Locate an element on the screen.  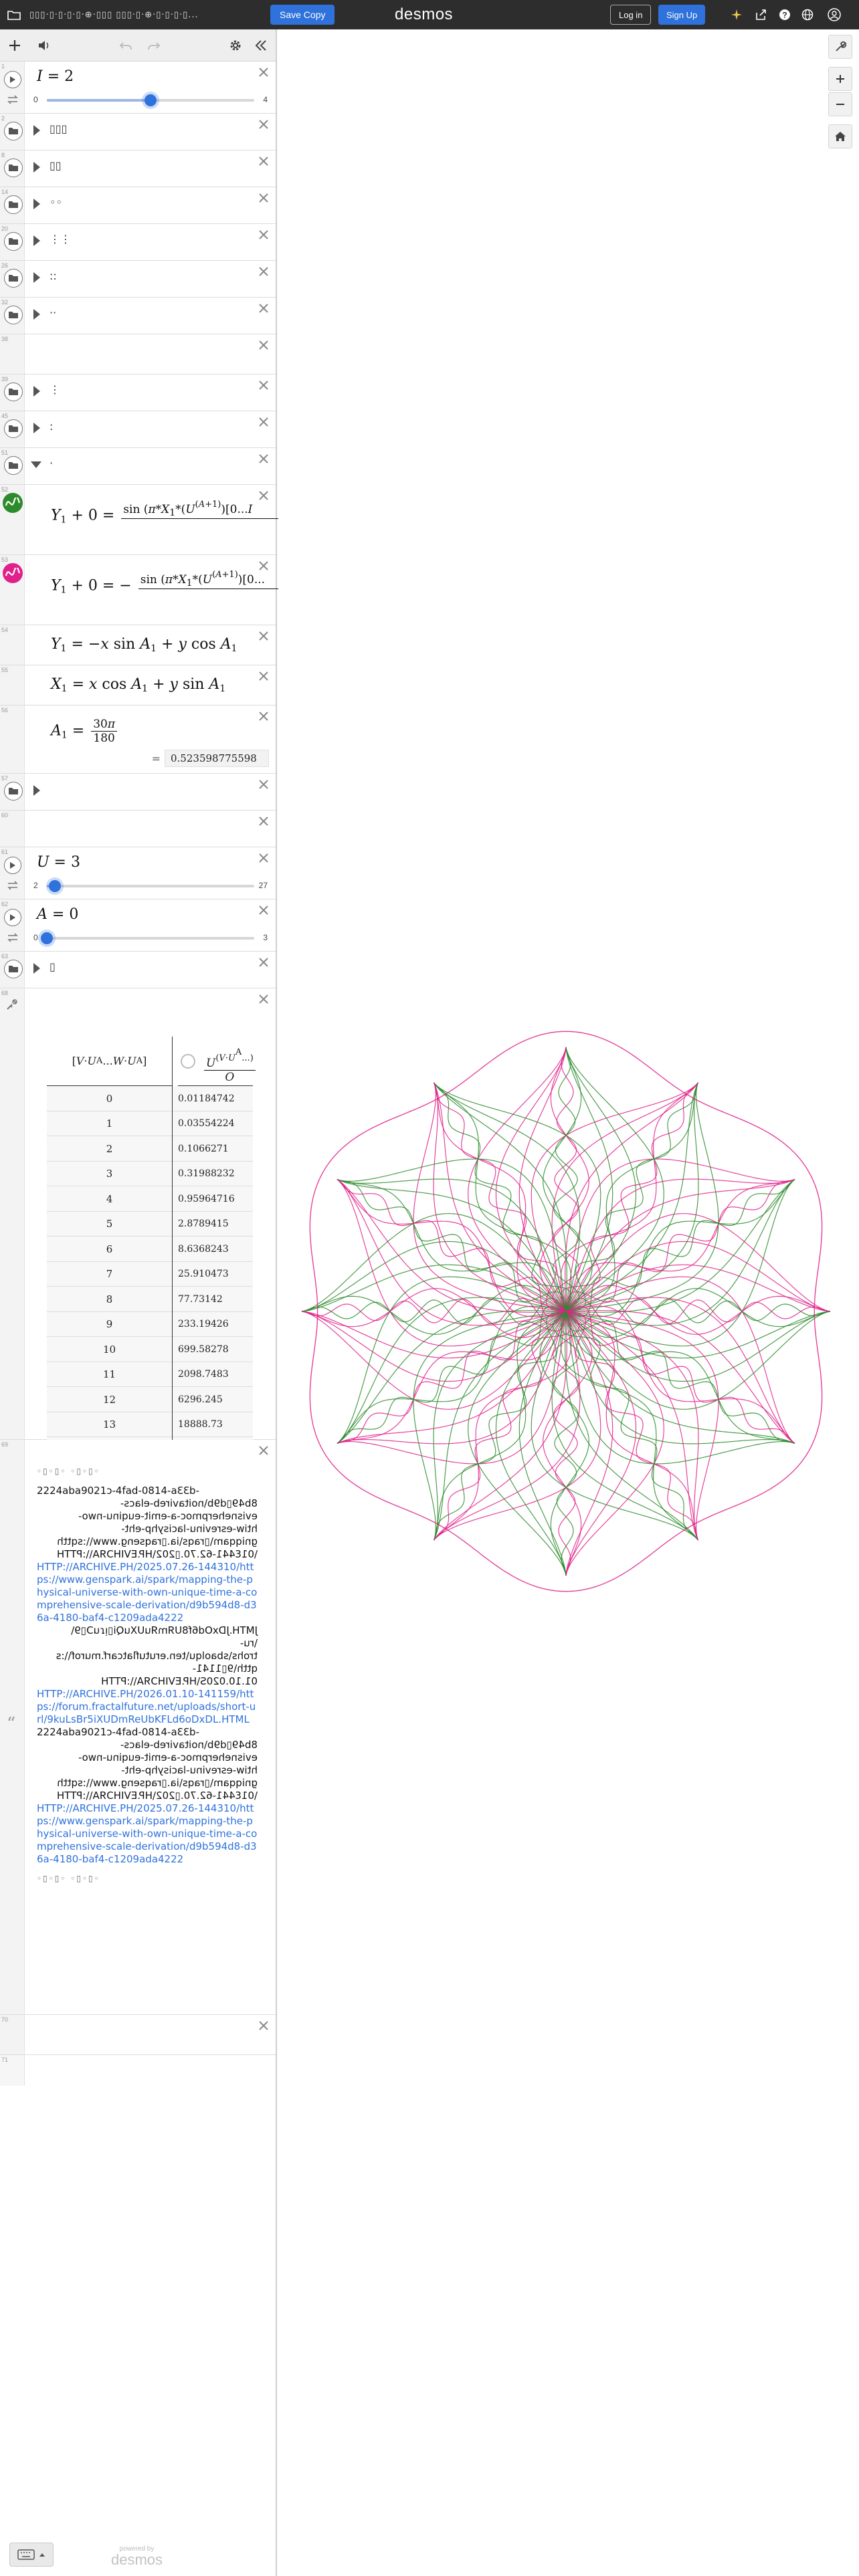
table-row: 7 25.910473 is located at coordinates (150, 1274).